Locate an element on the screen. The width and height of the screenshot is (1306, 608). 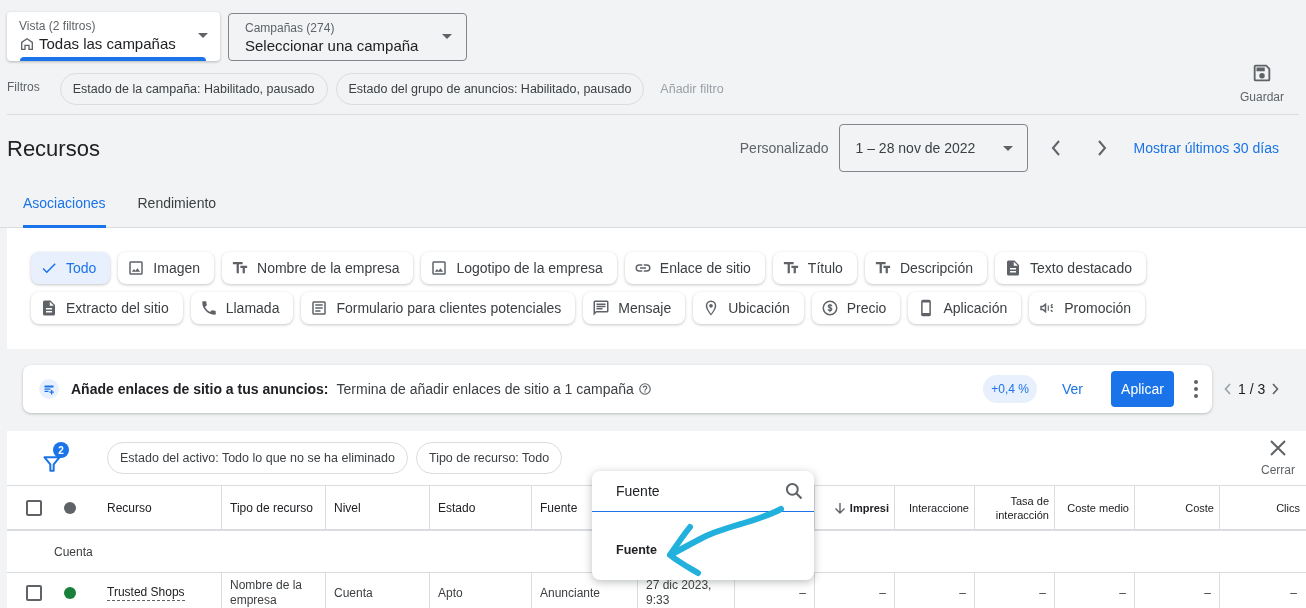
column-header: Fuente is located at coordinates (559, 507).